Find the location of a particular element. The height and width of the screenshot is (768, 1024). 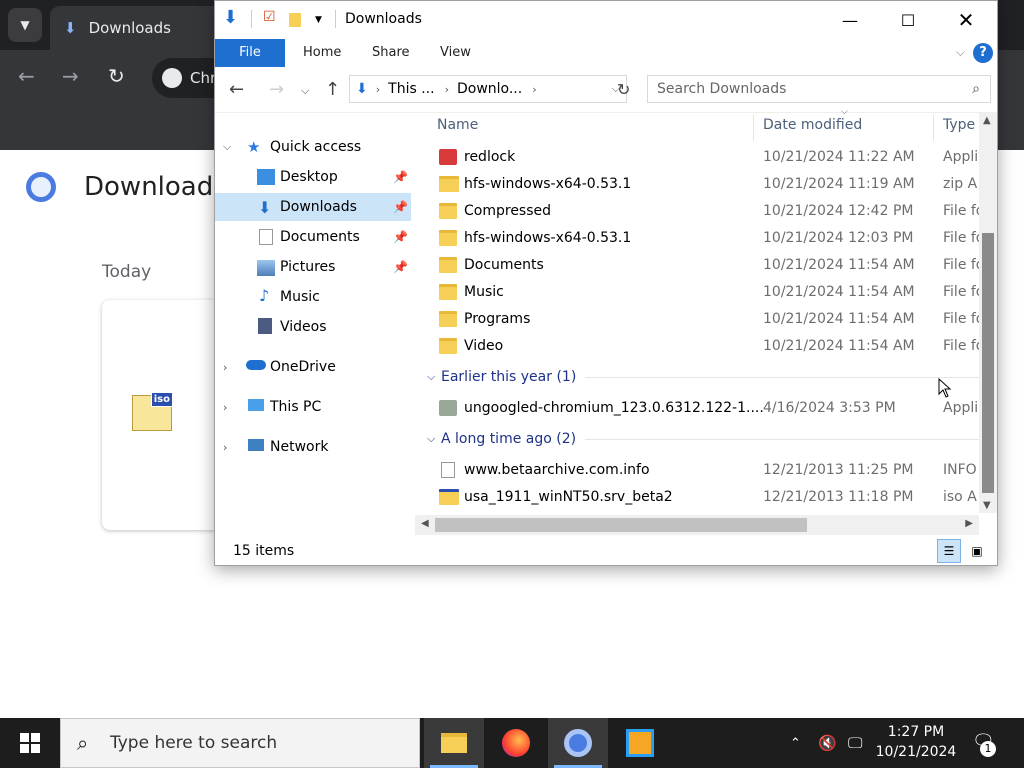

details-view-button: ☰ is located at coordinates (949, 551).